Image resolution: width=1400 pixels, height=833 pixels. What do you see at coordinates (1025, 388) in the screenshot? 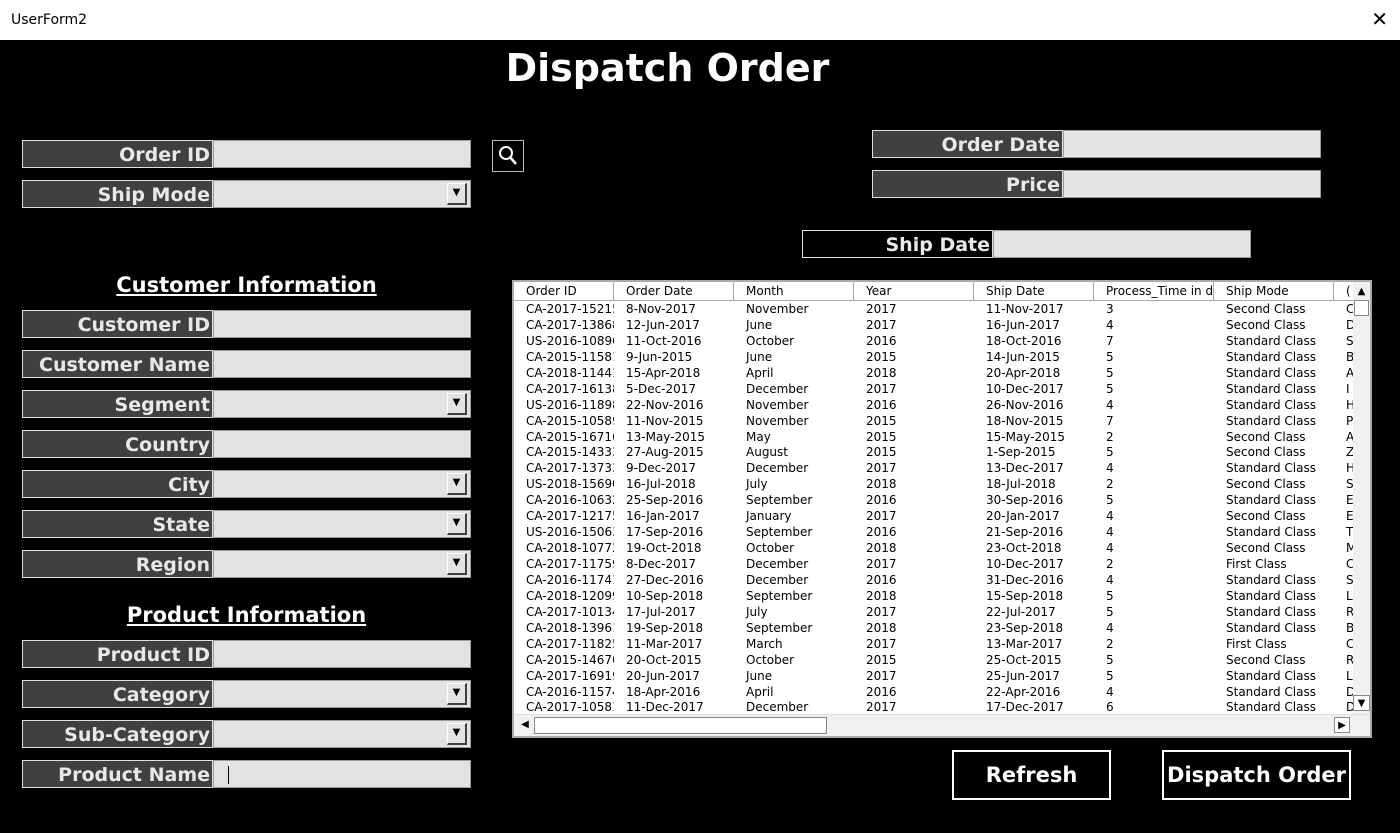
I see `table-cell: 10-Dec-2017` at bounding box center [1025, 388].